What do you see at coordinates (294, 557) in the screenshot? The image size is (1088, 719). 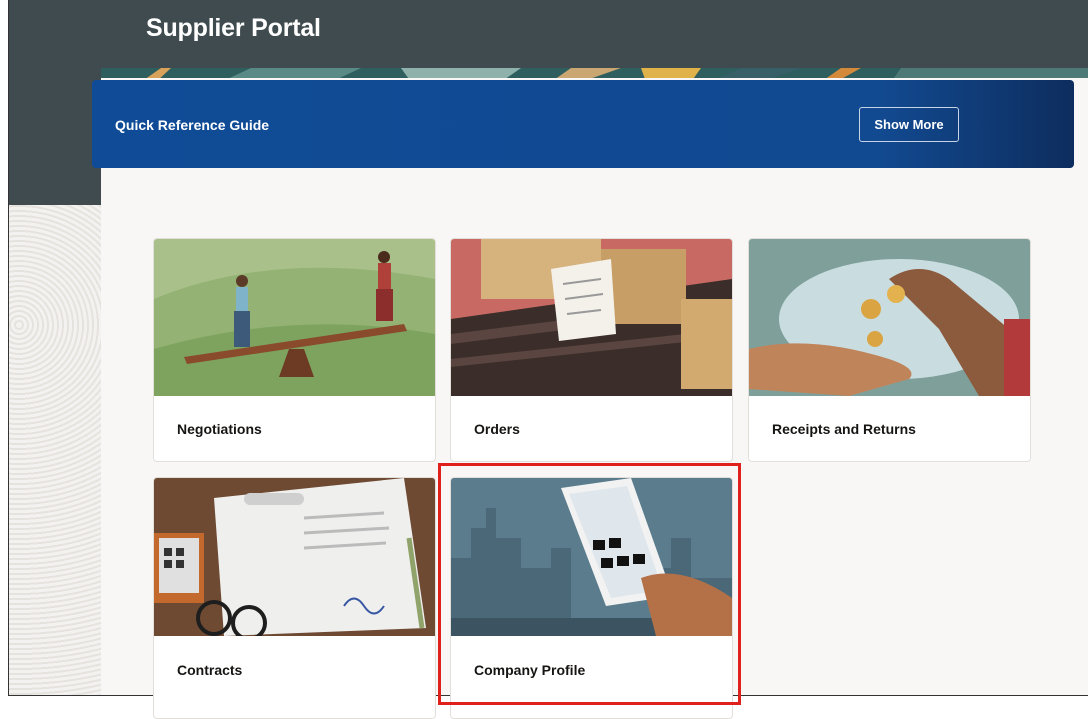 I see `contracts-illustration-icon` at bounding box center [294, 557].